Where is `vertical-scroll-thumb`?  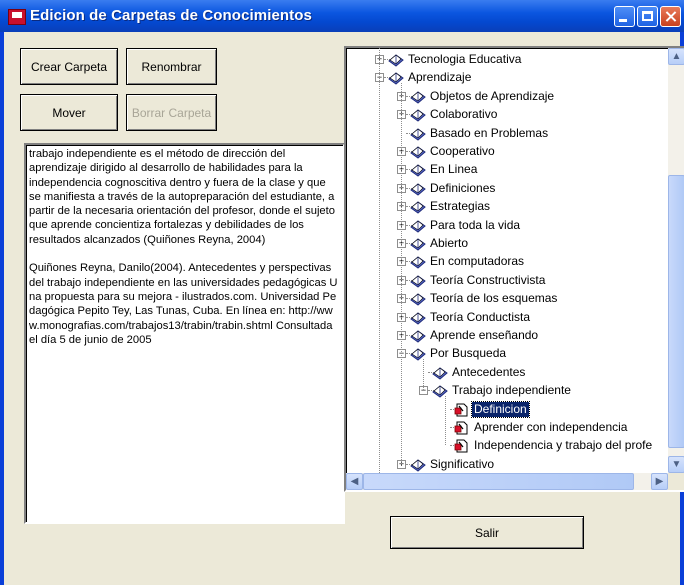 vertical-scroll-thumb is located at coordinates (676, 311).